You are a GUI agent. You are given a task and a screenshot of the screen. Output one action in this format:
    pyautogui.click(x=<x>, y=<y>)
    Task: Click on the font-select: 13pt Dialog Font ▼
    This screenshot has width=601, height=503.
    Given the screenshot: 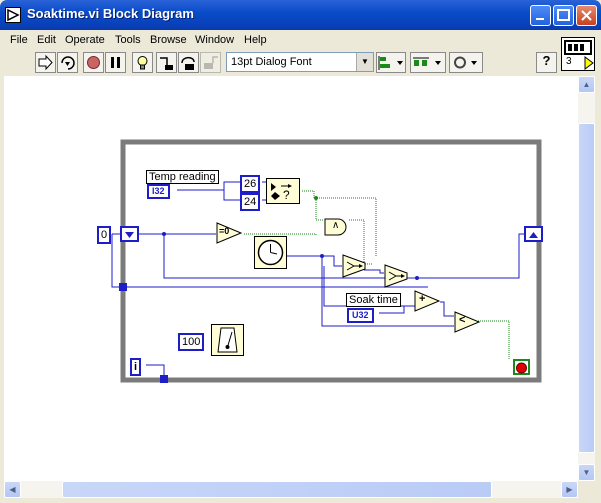 What is the action you would take?
    pyautogui.click(x=300, y=62)
    